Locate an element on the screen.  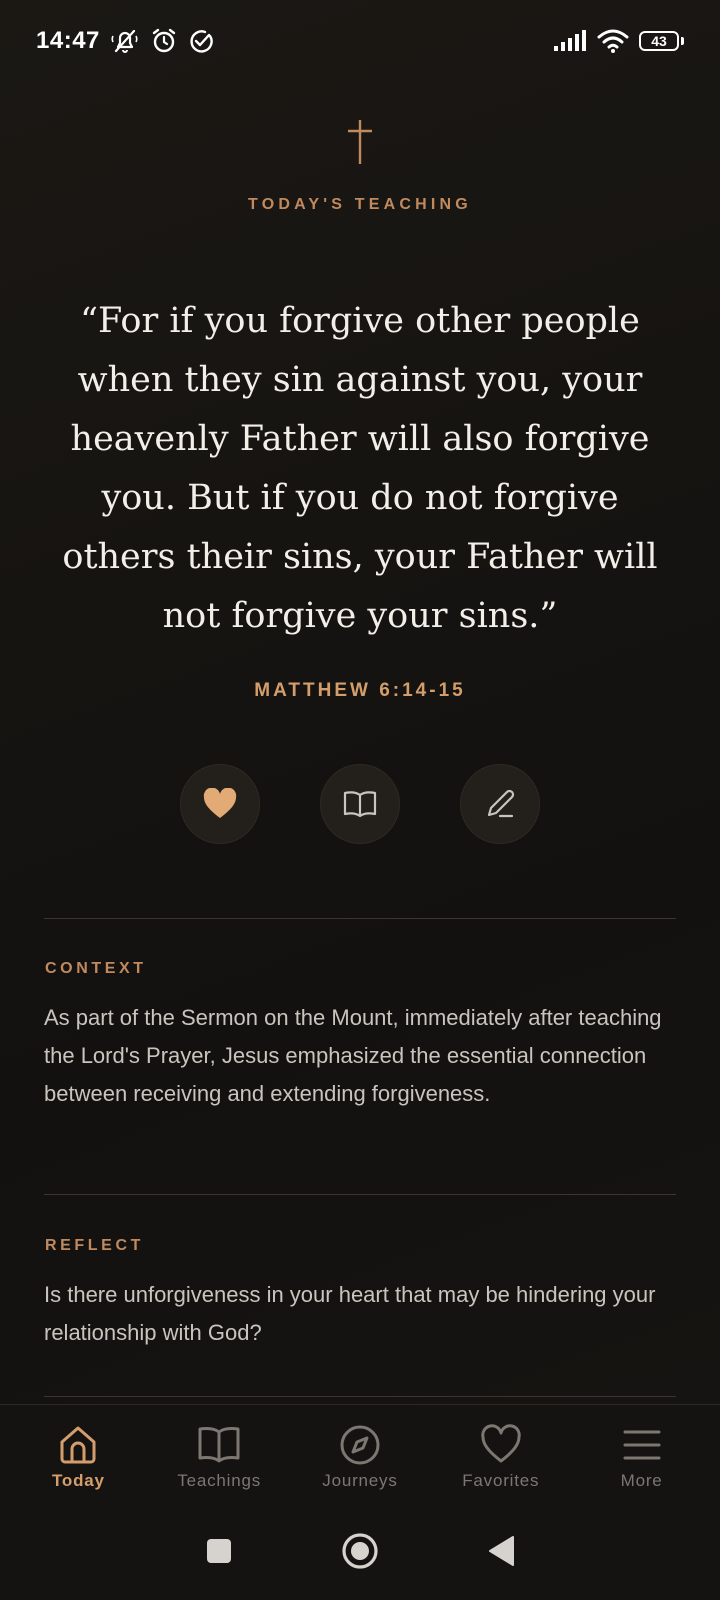
battery-icon: 43 is located at coordinates (661, 41).